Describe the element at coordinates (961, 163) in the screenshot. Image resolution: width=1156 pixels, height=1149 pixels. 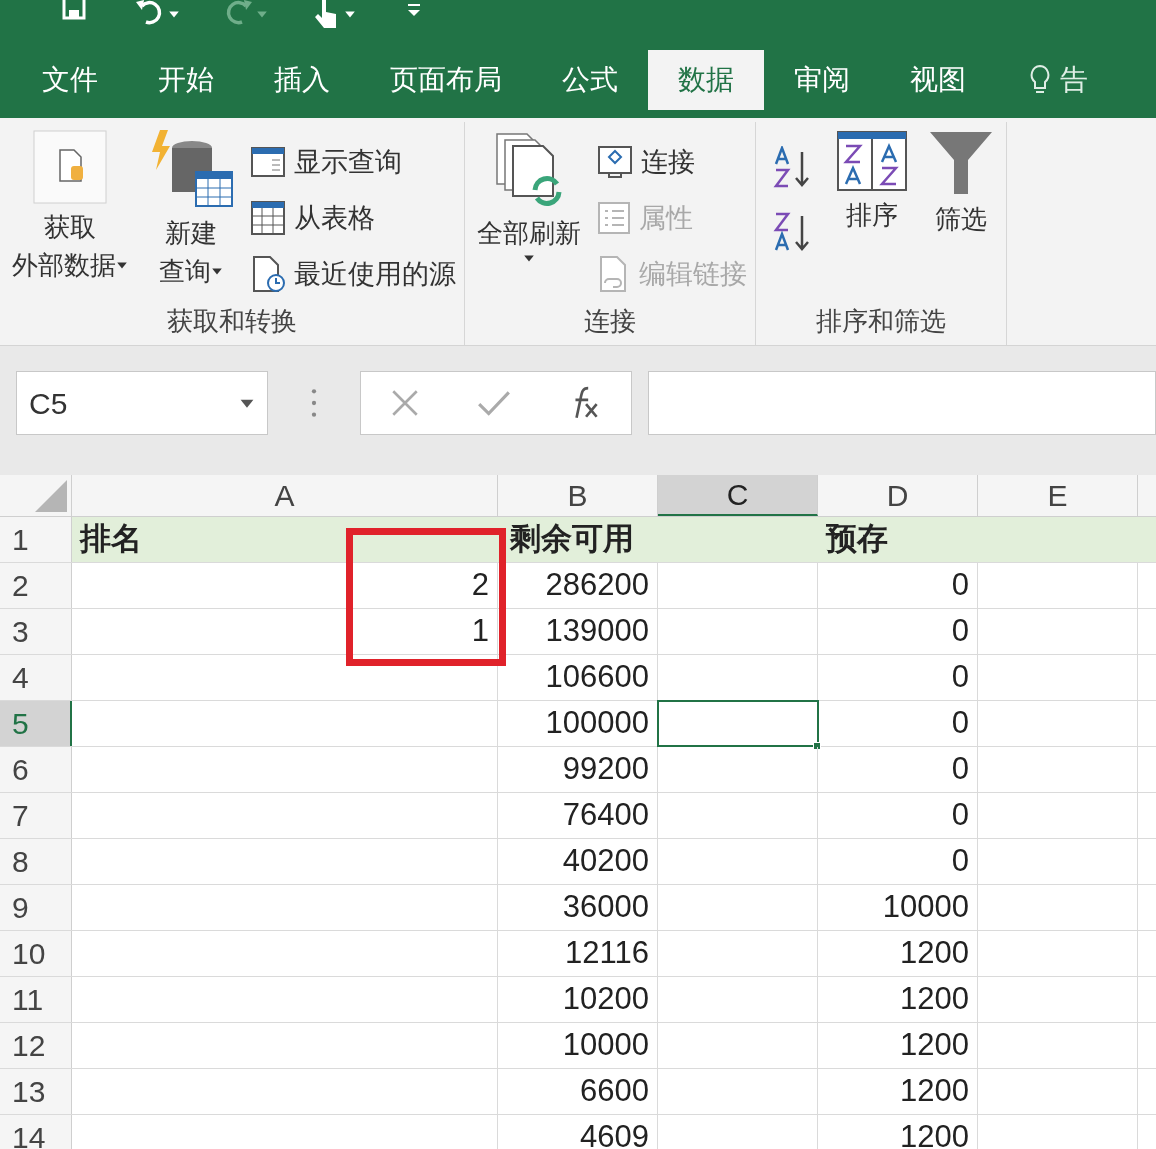
I see `filter-icon` at that location.